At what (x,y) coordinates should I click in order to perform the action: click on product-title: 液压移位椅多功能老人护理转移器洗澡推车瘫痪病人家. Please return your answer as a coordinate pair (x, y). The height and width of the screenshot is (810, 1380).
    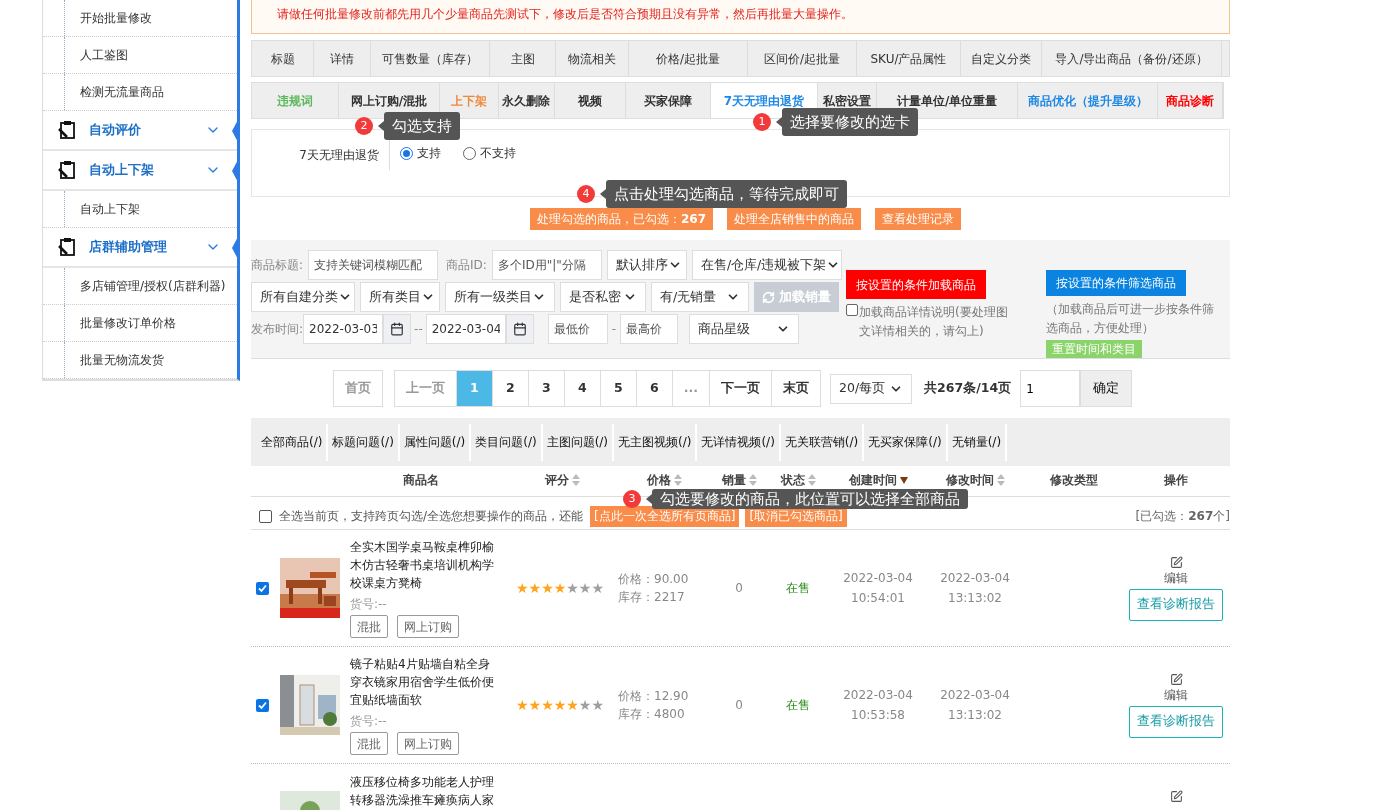
    Looking at the image, I should click on (424, 791).